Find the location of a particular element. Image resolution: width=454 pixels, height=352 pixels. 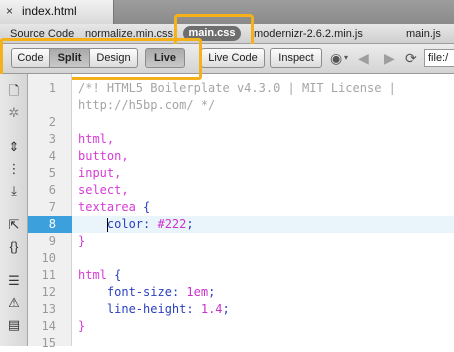

live-code-button: Live Code is located at coordinates (233, 58).